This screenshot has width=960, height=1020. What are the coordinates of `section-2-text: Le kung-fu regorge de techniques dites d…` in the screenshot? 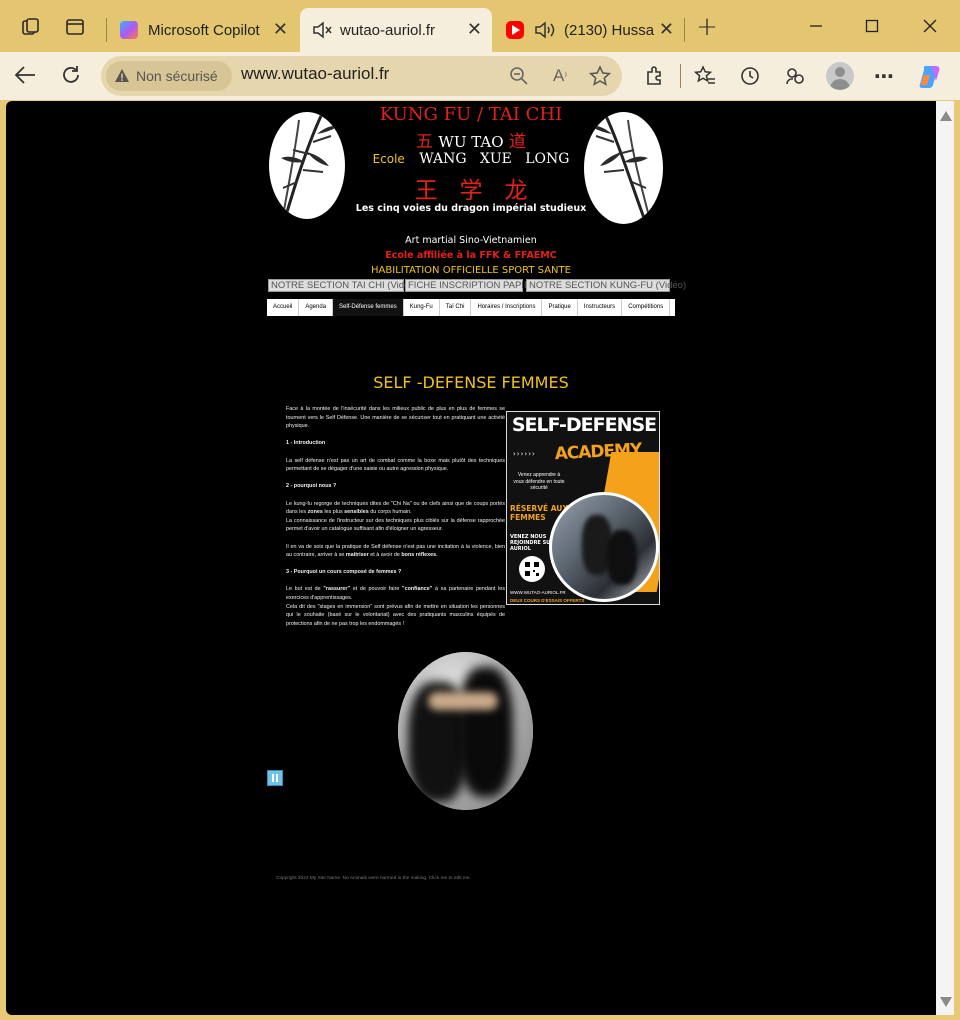 It's located at (395, 508).